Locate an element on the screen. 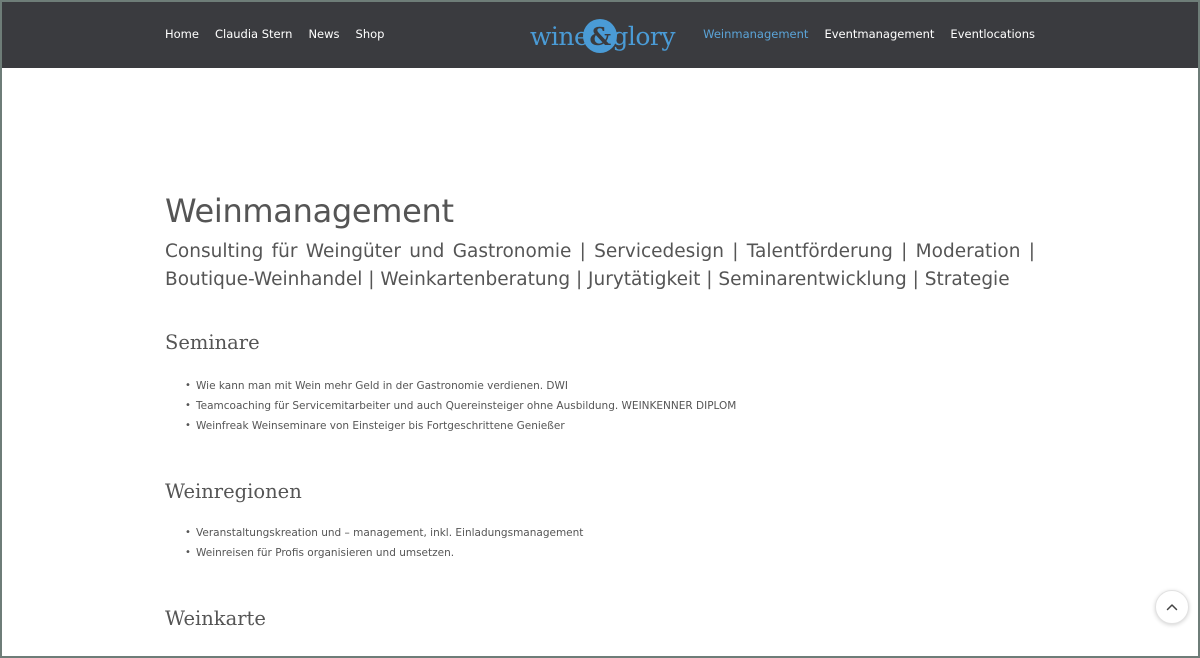 This screenshot has height=658, width=1200. nav-shop: Shop is located at coordinates (370, 34).